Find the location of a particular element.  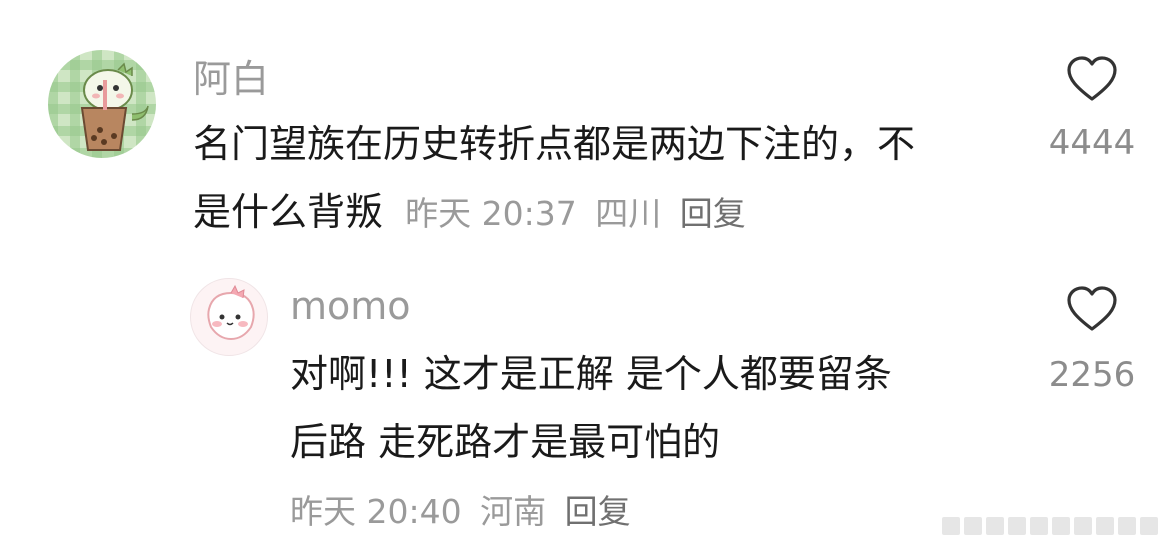

location: 四川 is located at coordinates (628, 214).